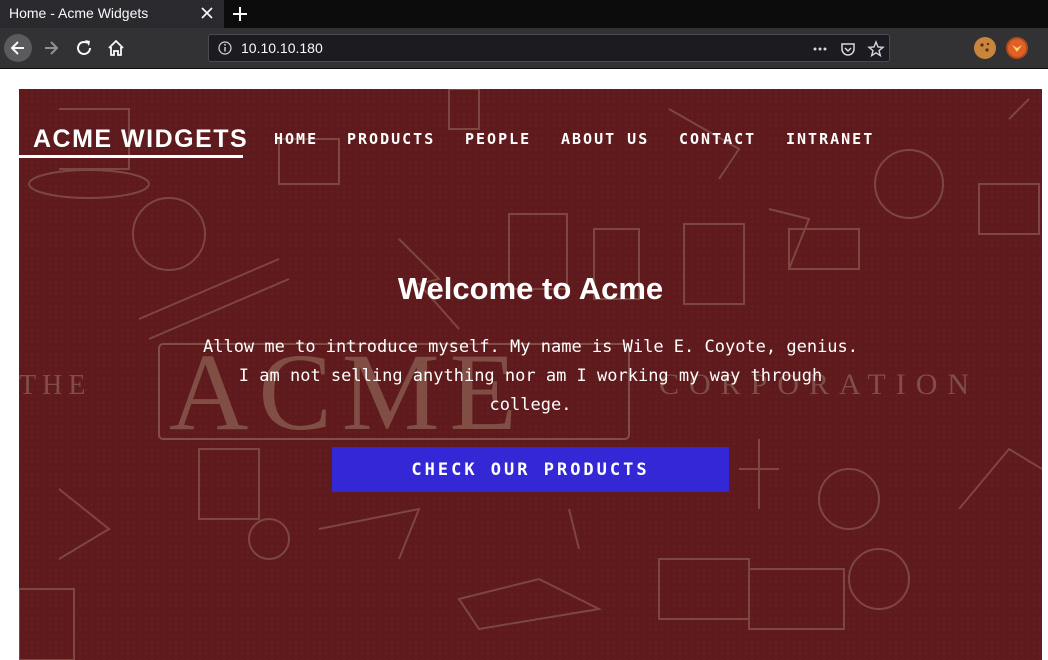  What do you see at coordinates (830, 139) in the screenshot?
I see `nav-intranet: INTRANET` at bounding box center [830, 139].